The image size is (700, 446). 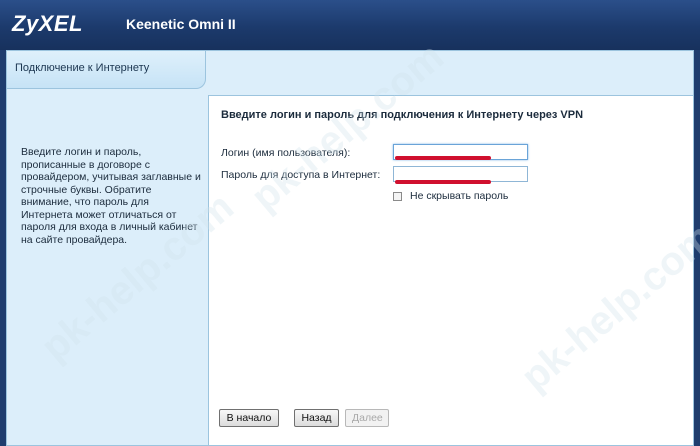 What do you see at coordinates (367, 418) in the screenshot?
I see `next-button: Далее` at bounding box center [367, 418].